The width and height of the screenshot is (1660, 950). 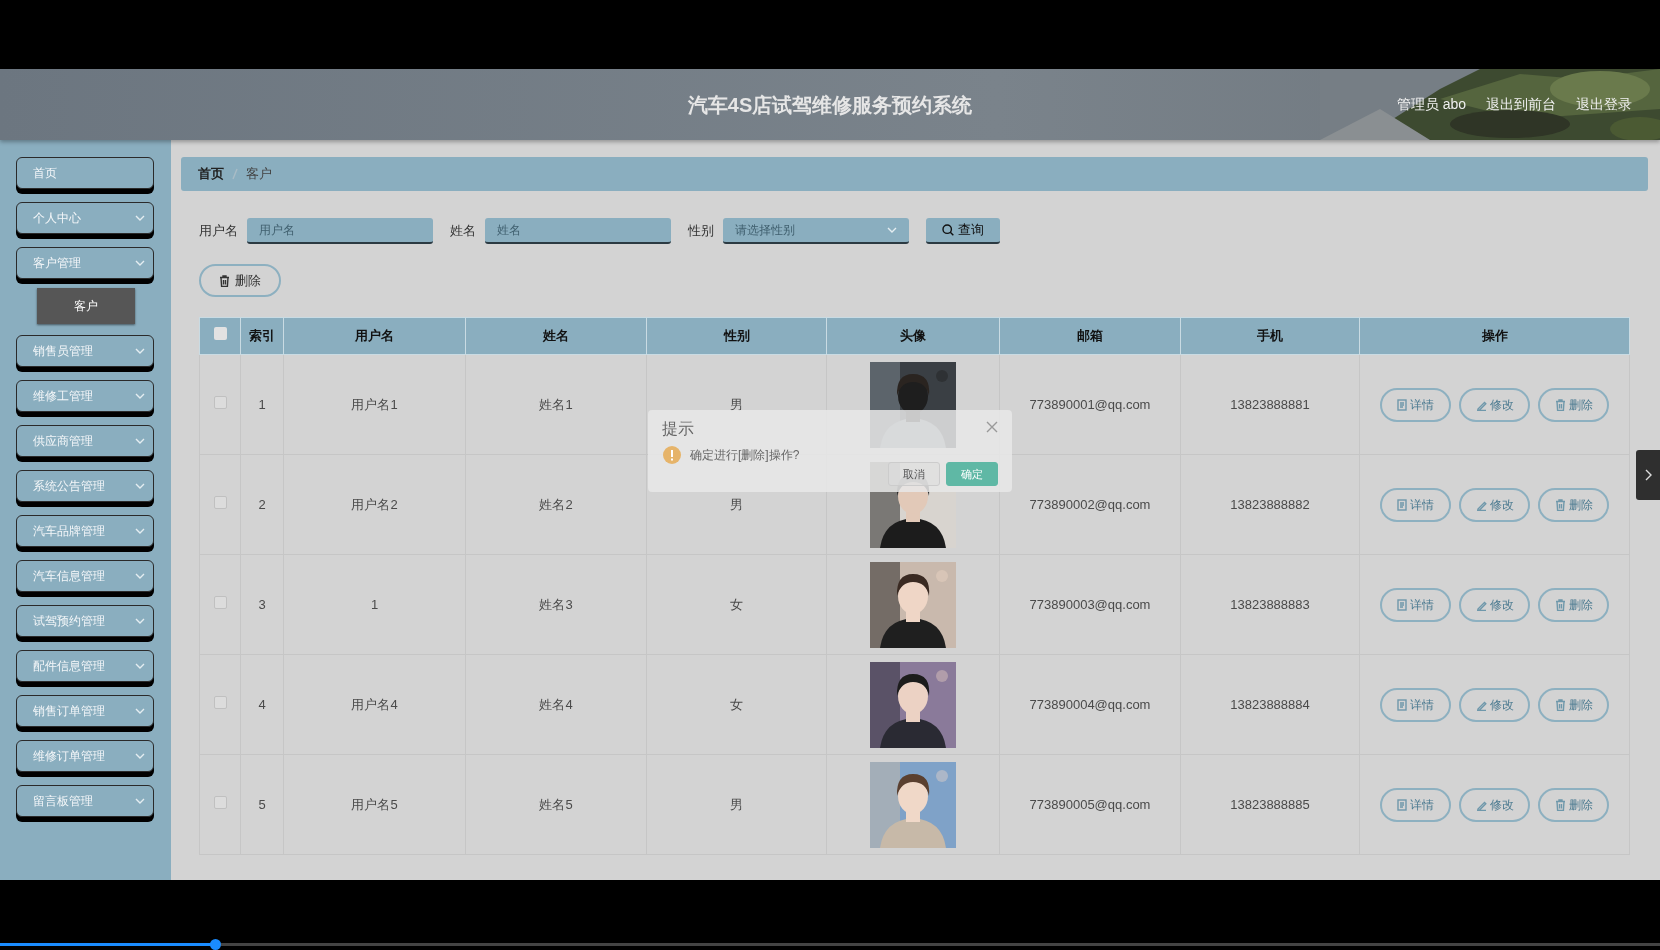 What do you see at coordinates (678, 429) in the screenshot?
I see `dialog-title: 提示` at bounding box center [678, 429].